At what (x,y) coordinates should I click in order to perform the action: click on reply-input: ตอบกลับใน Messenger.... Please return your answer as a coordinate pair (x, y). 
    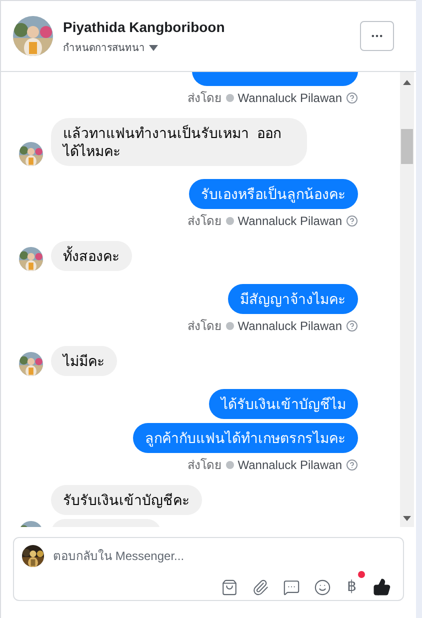
    Looking at the image, I should click on (224, 556).